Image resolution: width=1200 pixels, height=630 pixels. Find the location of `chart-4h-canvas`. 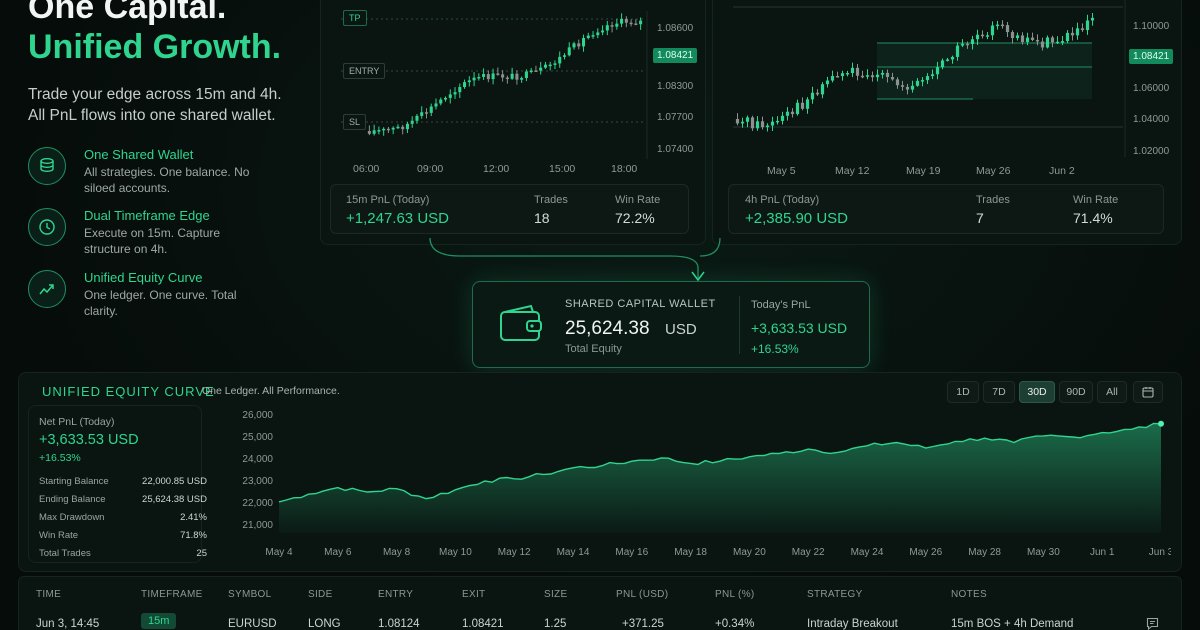

chart-4h-canvas is located at coordinates (948, 85).